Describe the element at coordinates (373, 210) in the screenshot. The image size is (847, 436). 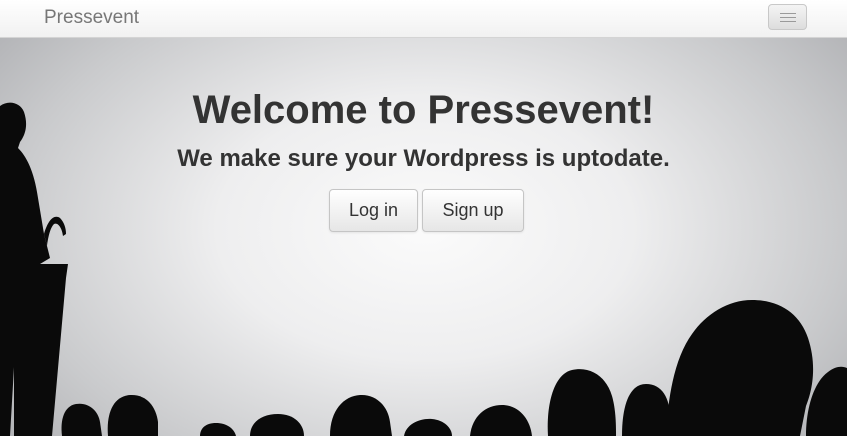
I see `login-button: Log in` at that location.